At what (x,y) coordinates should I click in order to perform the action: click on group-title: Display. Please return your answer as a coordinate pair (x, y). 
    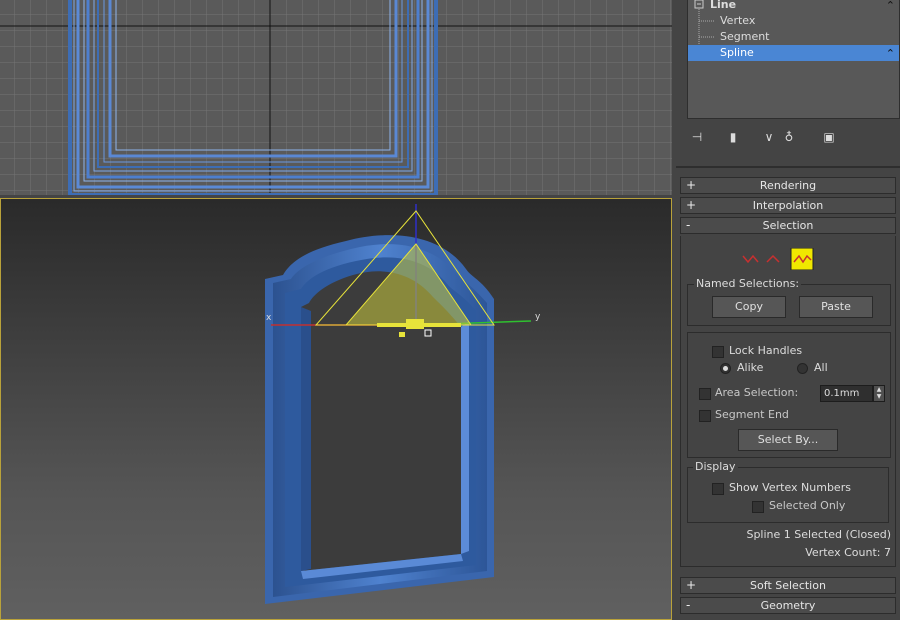
    Looking at the image, I should click on (715, 466).